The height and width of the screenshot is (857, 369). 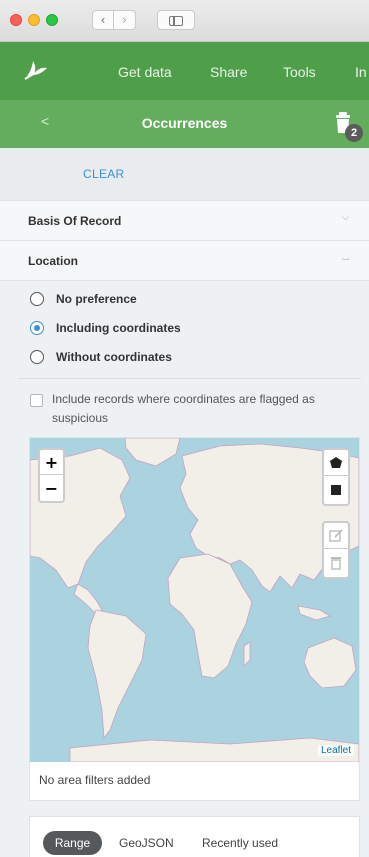 I want to click on chevron-up-icon: ⌴, so click(x=346, y=258).